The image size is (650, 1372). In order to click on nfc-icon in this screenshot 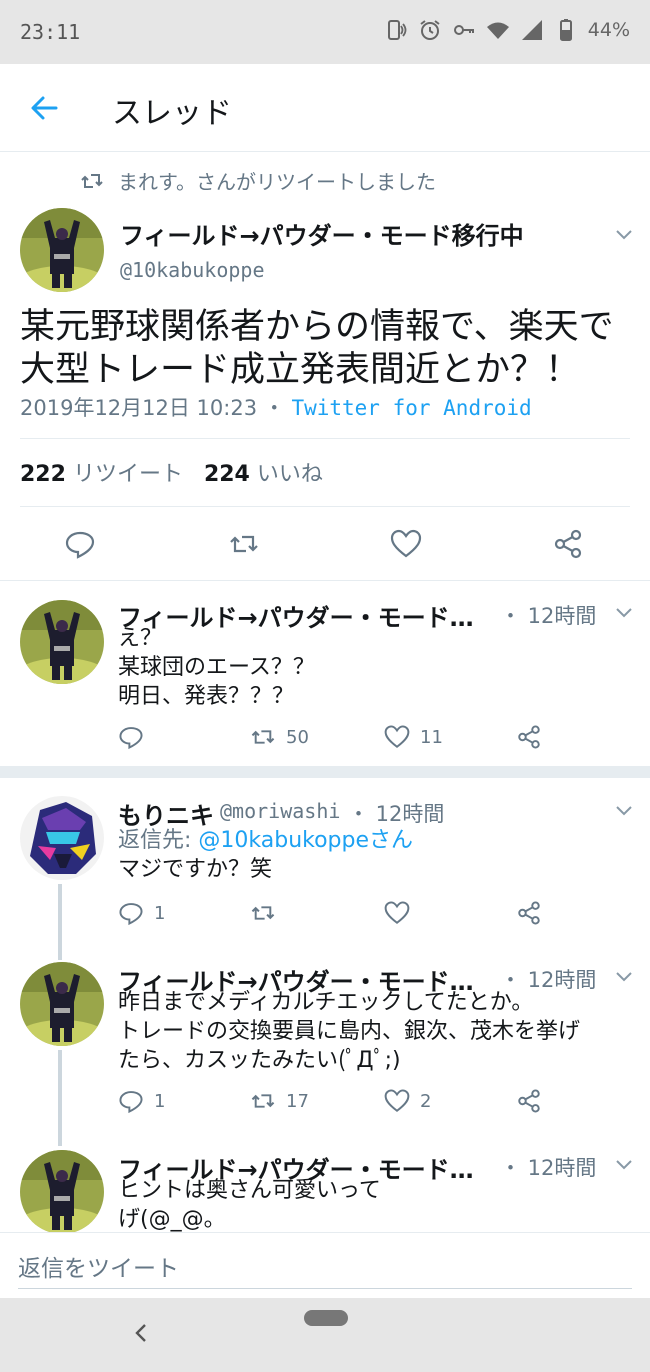, I will do `click(397, 30)`.